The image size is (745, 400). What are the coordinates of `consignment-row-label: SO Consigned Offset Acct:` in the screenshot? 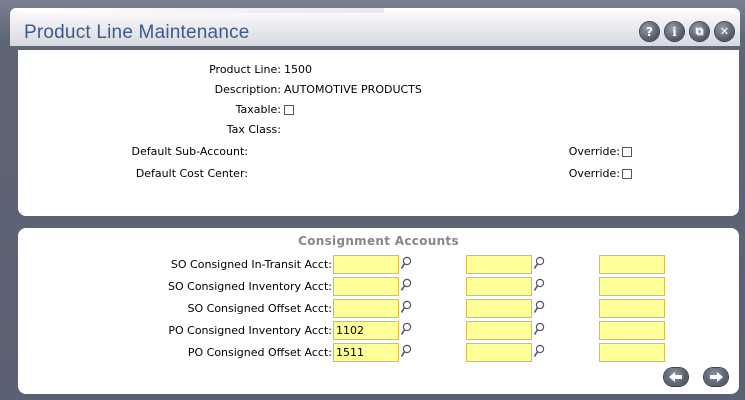 It's located at (260, 308).